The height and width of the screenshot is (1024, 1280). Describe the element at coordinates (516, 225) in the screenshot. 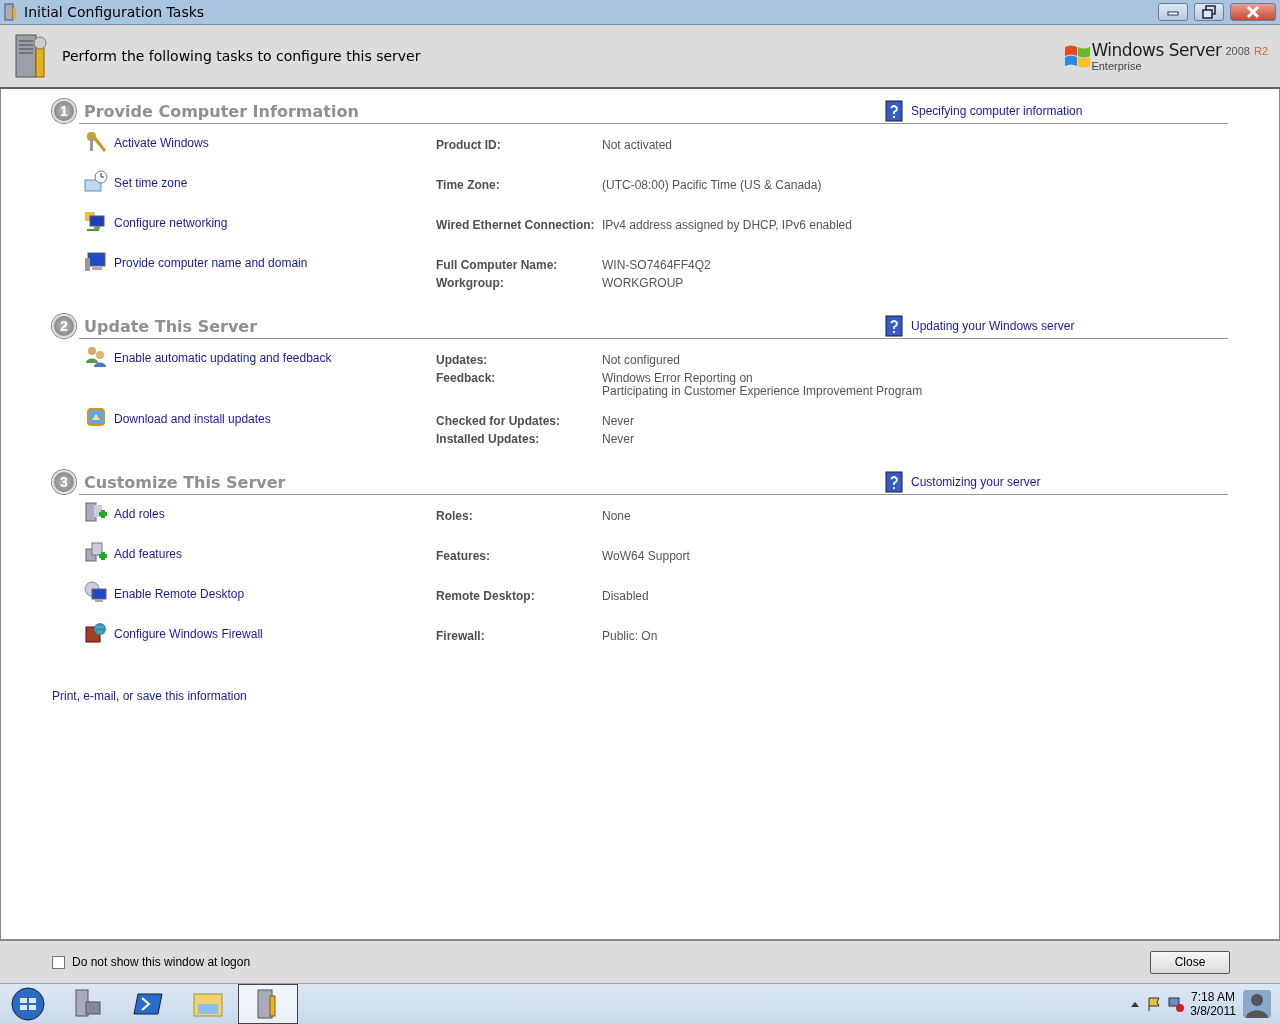

I see `info-label: Wired Ethernet Connection:` at that location.